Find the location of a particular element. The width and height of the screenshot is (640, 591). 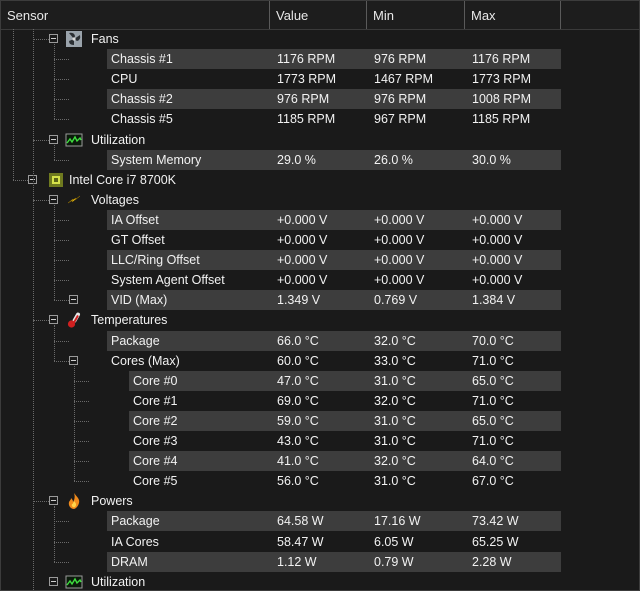

sensor-row: Core #1 69.0 °C 32.0 °C 71.0 °C is located at coordinates (320, 401).